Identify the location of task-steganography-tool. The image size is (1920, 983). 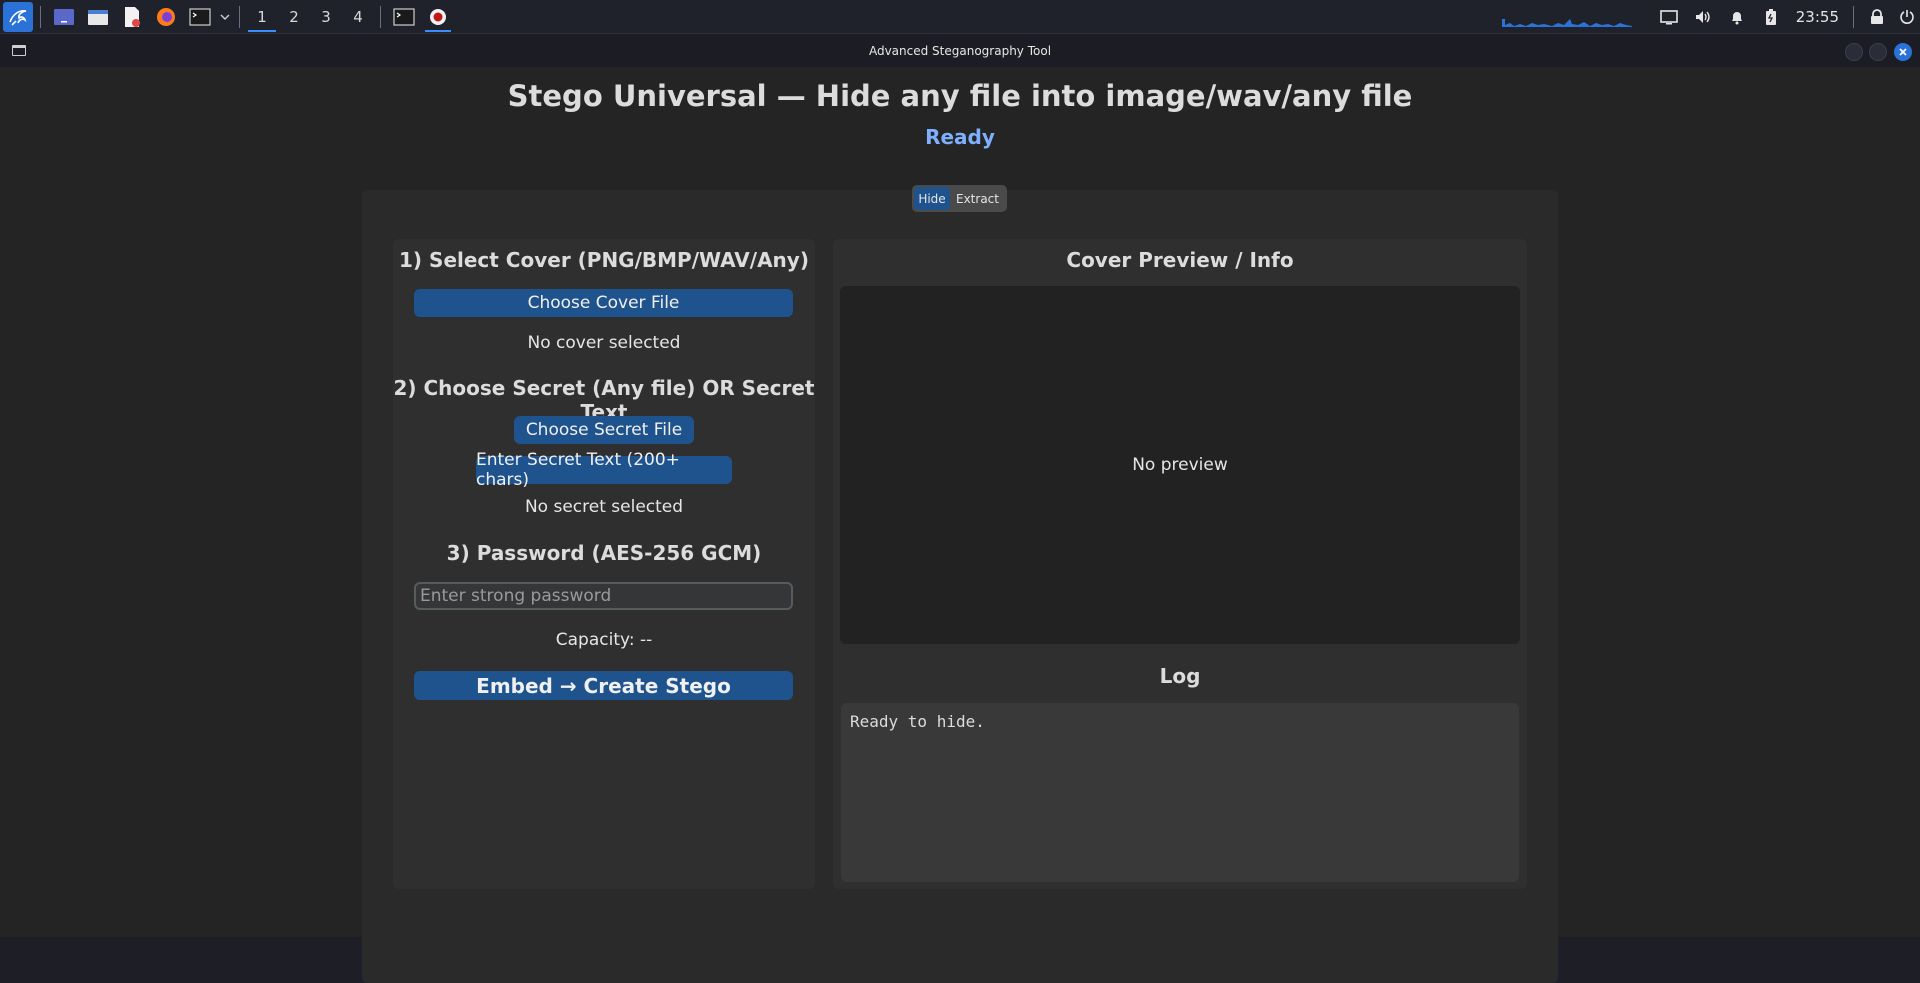
(438, 17).